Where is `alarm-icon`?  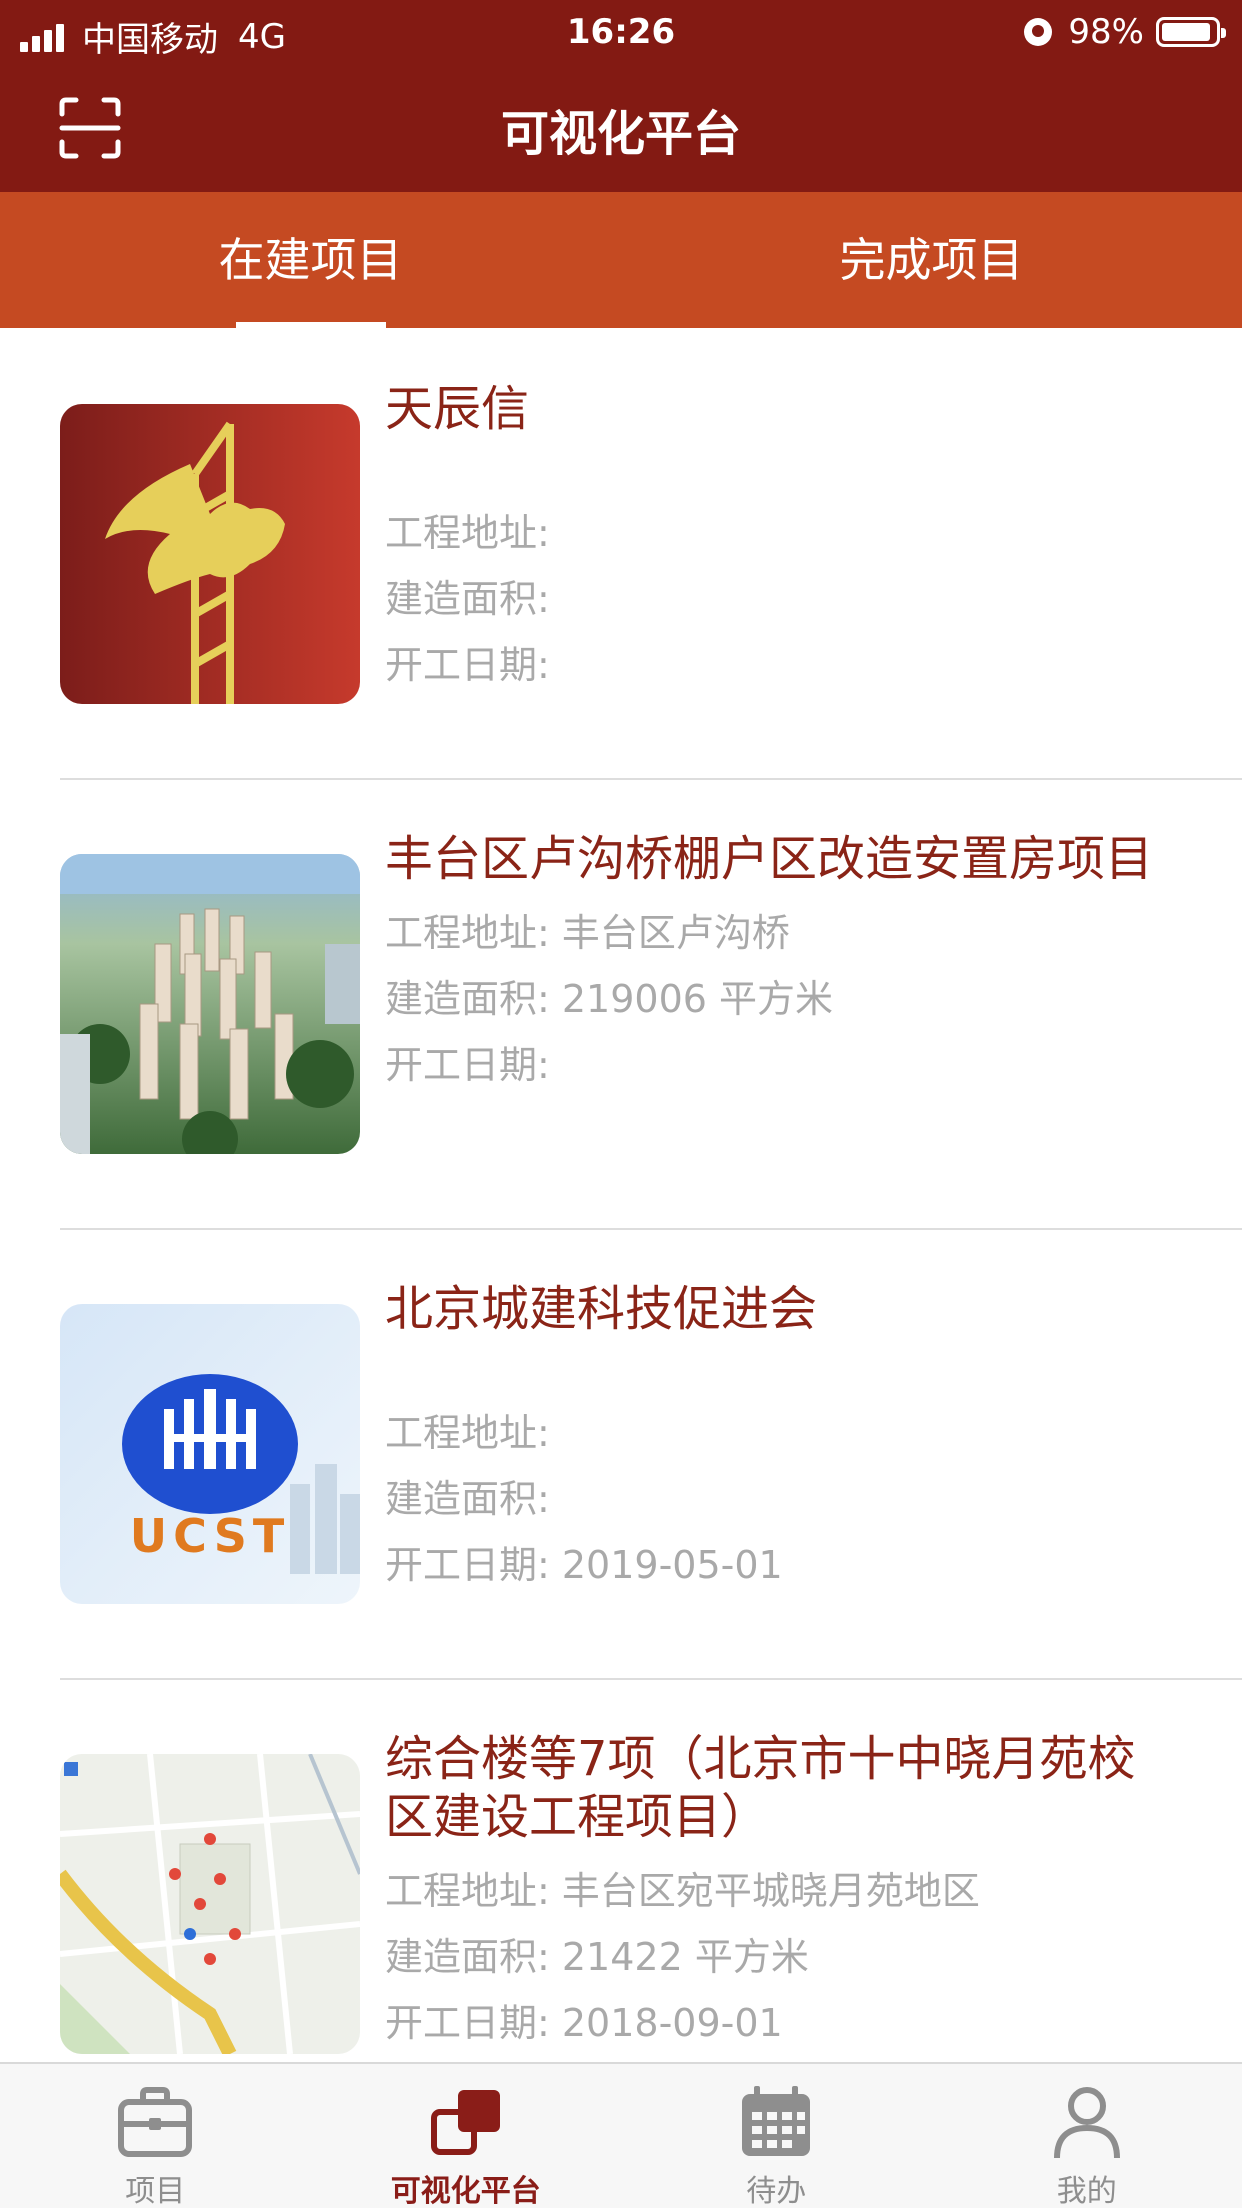 alarm-icon is located at coordinates (1038, 32).